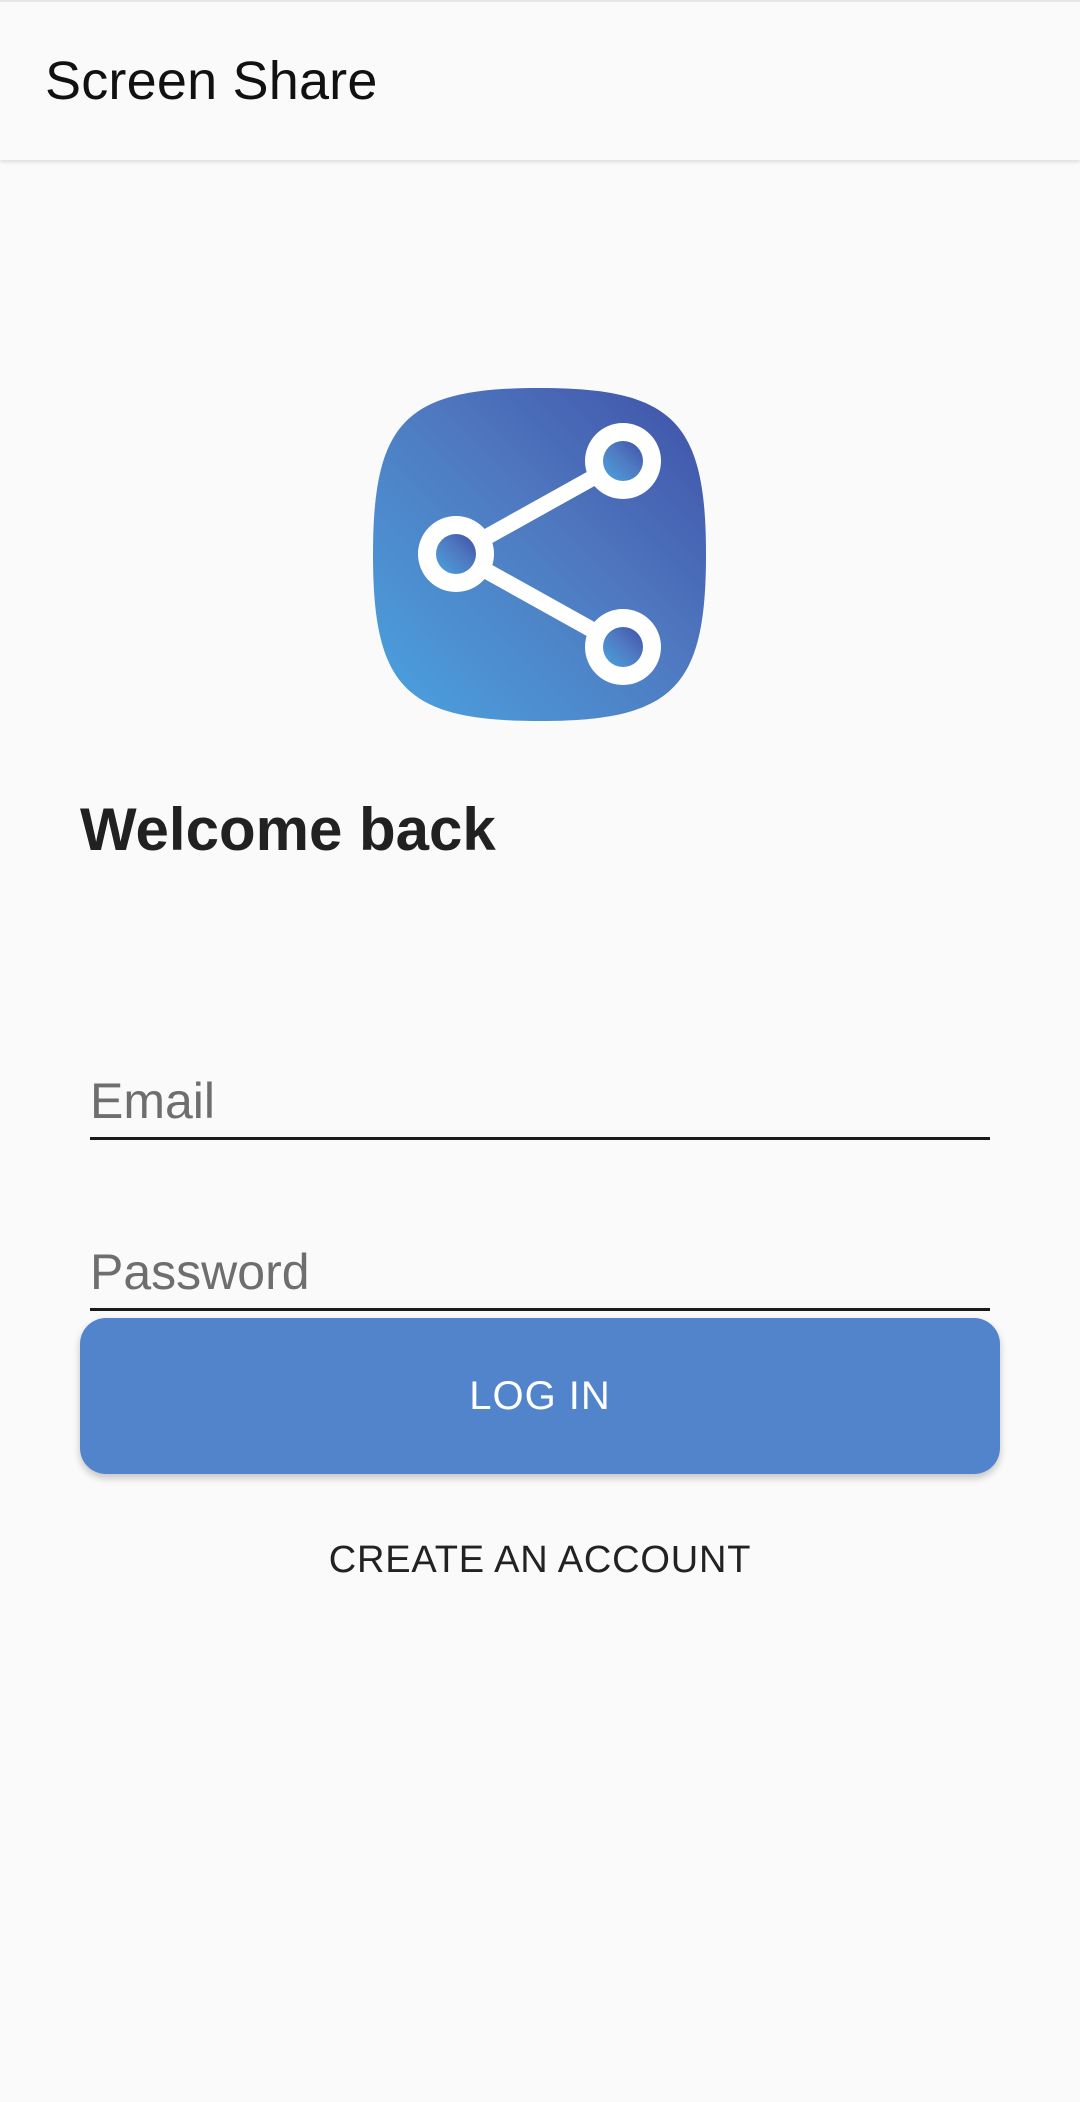  I want to click on password-field-container, so click(540, 1266).